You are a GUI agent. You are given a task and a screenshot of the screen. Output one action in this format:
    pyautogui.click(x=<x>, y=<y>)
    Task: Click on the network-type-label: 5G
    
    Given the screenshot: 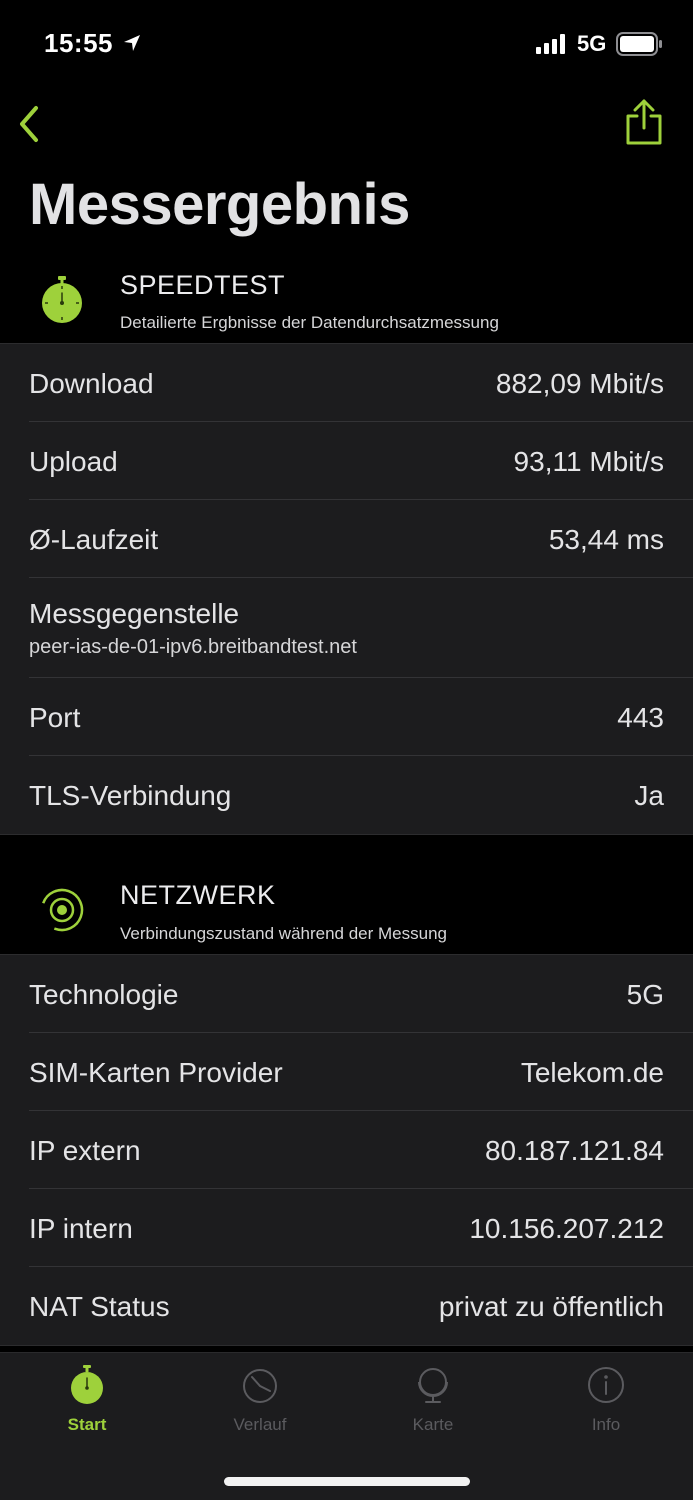 What is the action you would take?
    pyautogui.click(x=592, y=43)
    